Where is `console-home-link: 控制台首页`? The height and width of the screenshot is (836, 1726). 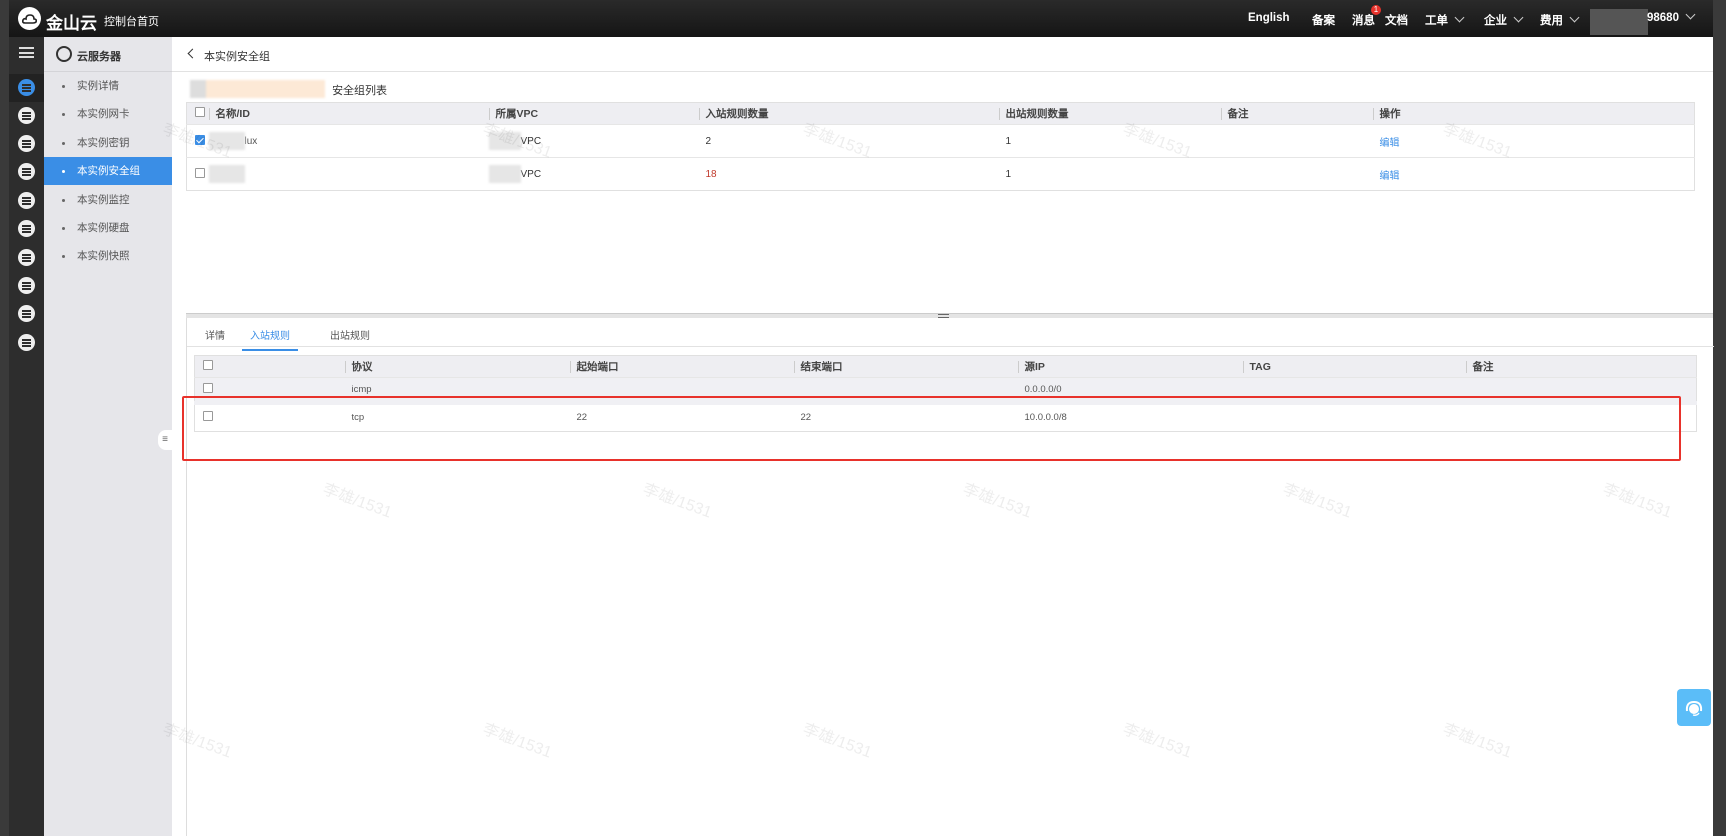 console-home-link: 控制台首页 is located at coordinates (131, 21).